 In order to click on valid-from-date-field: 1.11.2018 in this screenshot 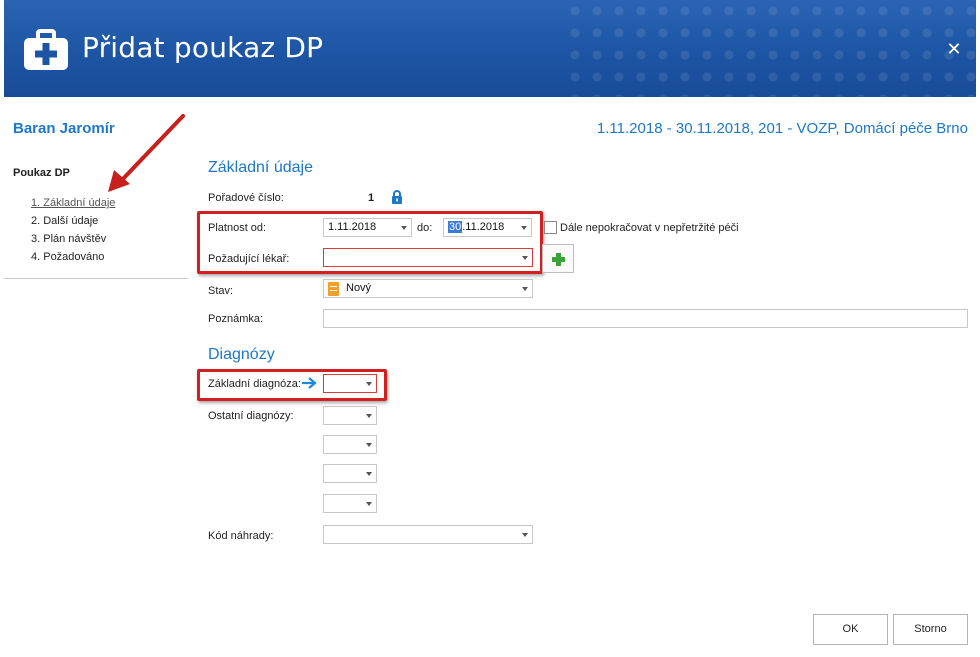, I will do `click(367, 227)`.